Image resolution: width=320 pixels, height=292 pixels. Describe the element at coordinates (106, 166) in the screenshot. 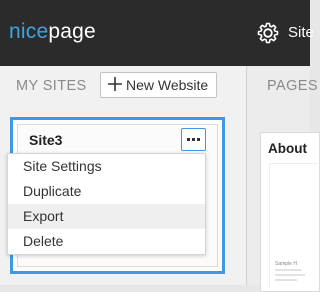

I see `menu-item-site-settings: Site Settings` at that location.